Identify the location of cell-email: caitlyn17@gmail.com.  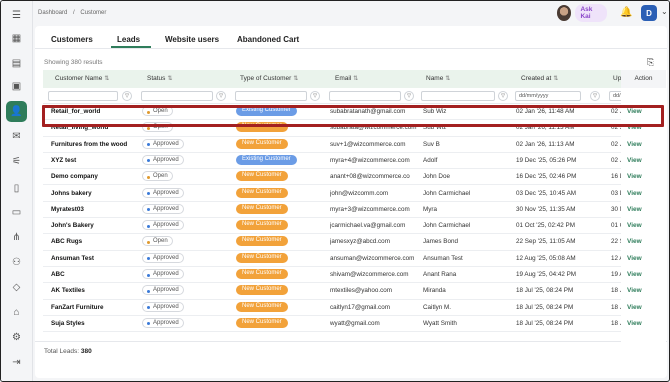
(360, 307).